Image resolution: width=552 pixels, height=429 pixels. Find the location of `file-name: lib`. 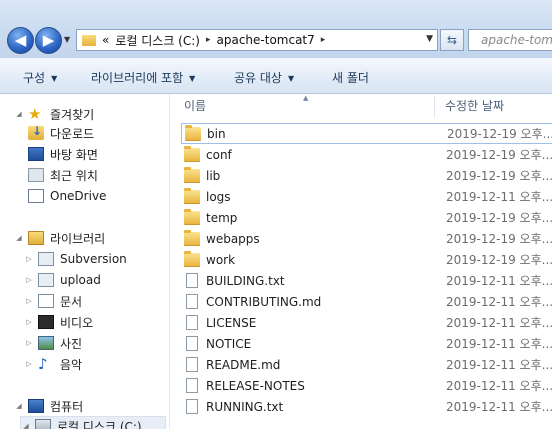

file-name: lib is located at coordinates (213, 175).